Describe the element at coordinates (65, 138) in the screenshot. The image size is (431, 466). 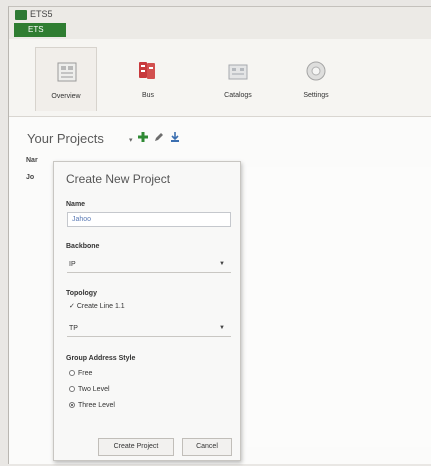
I see `projects-title: Your Projects` at that location.